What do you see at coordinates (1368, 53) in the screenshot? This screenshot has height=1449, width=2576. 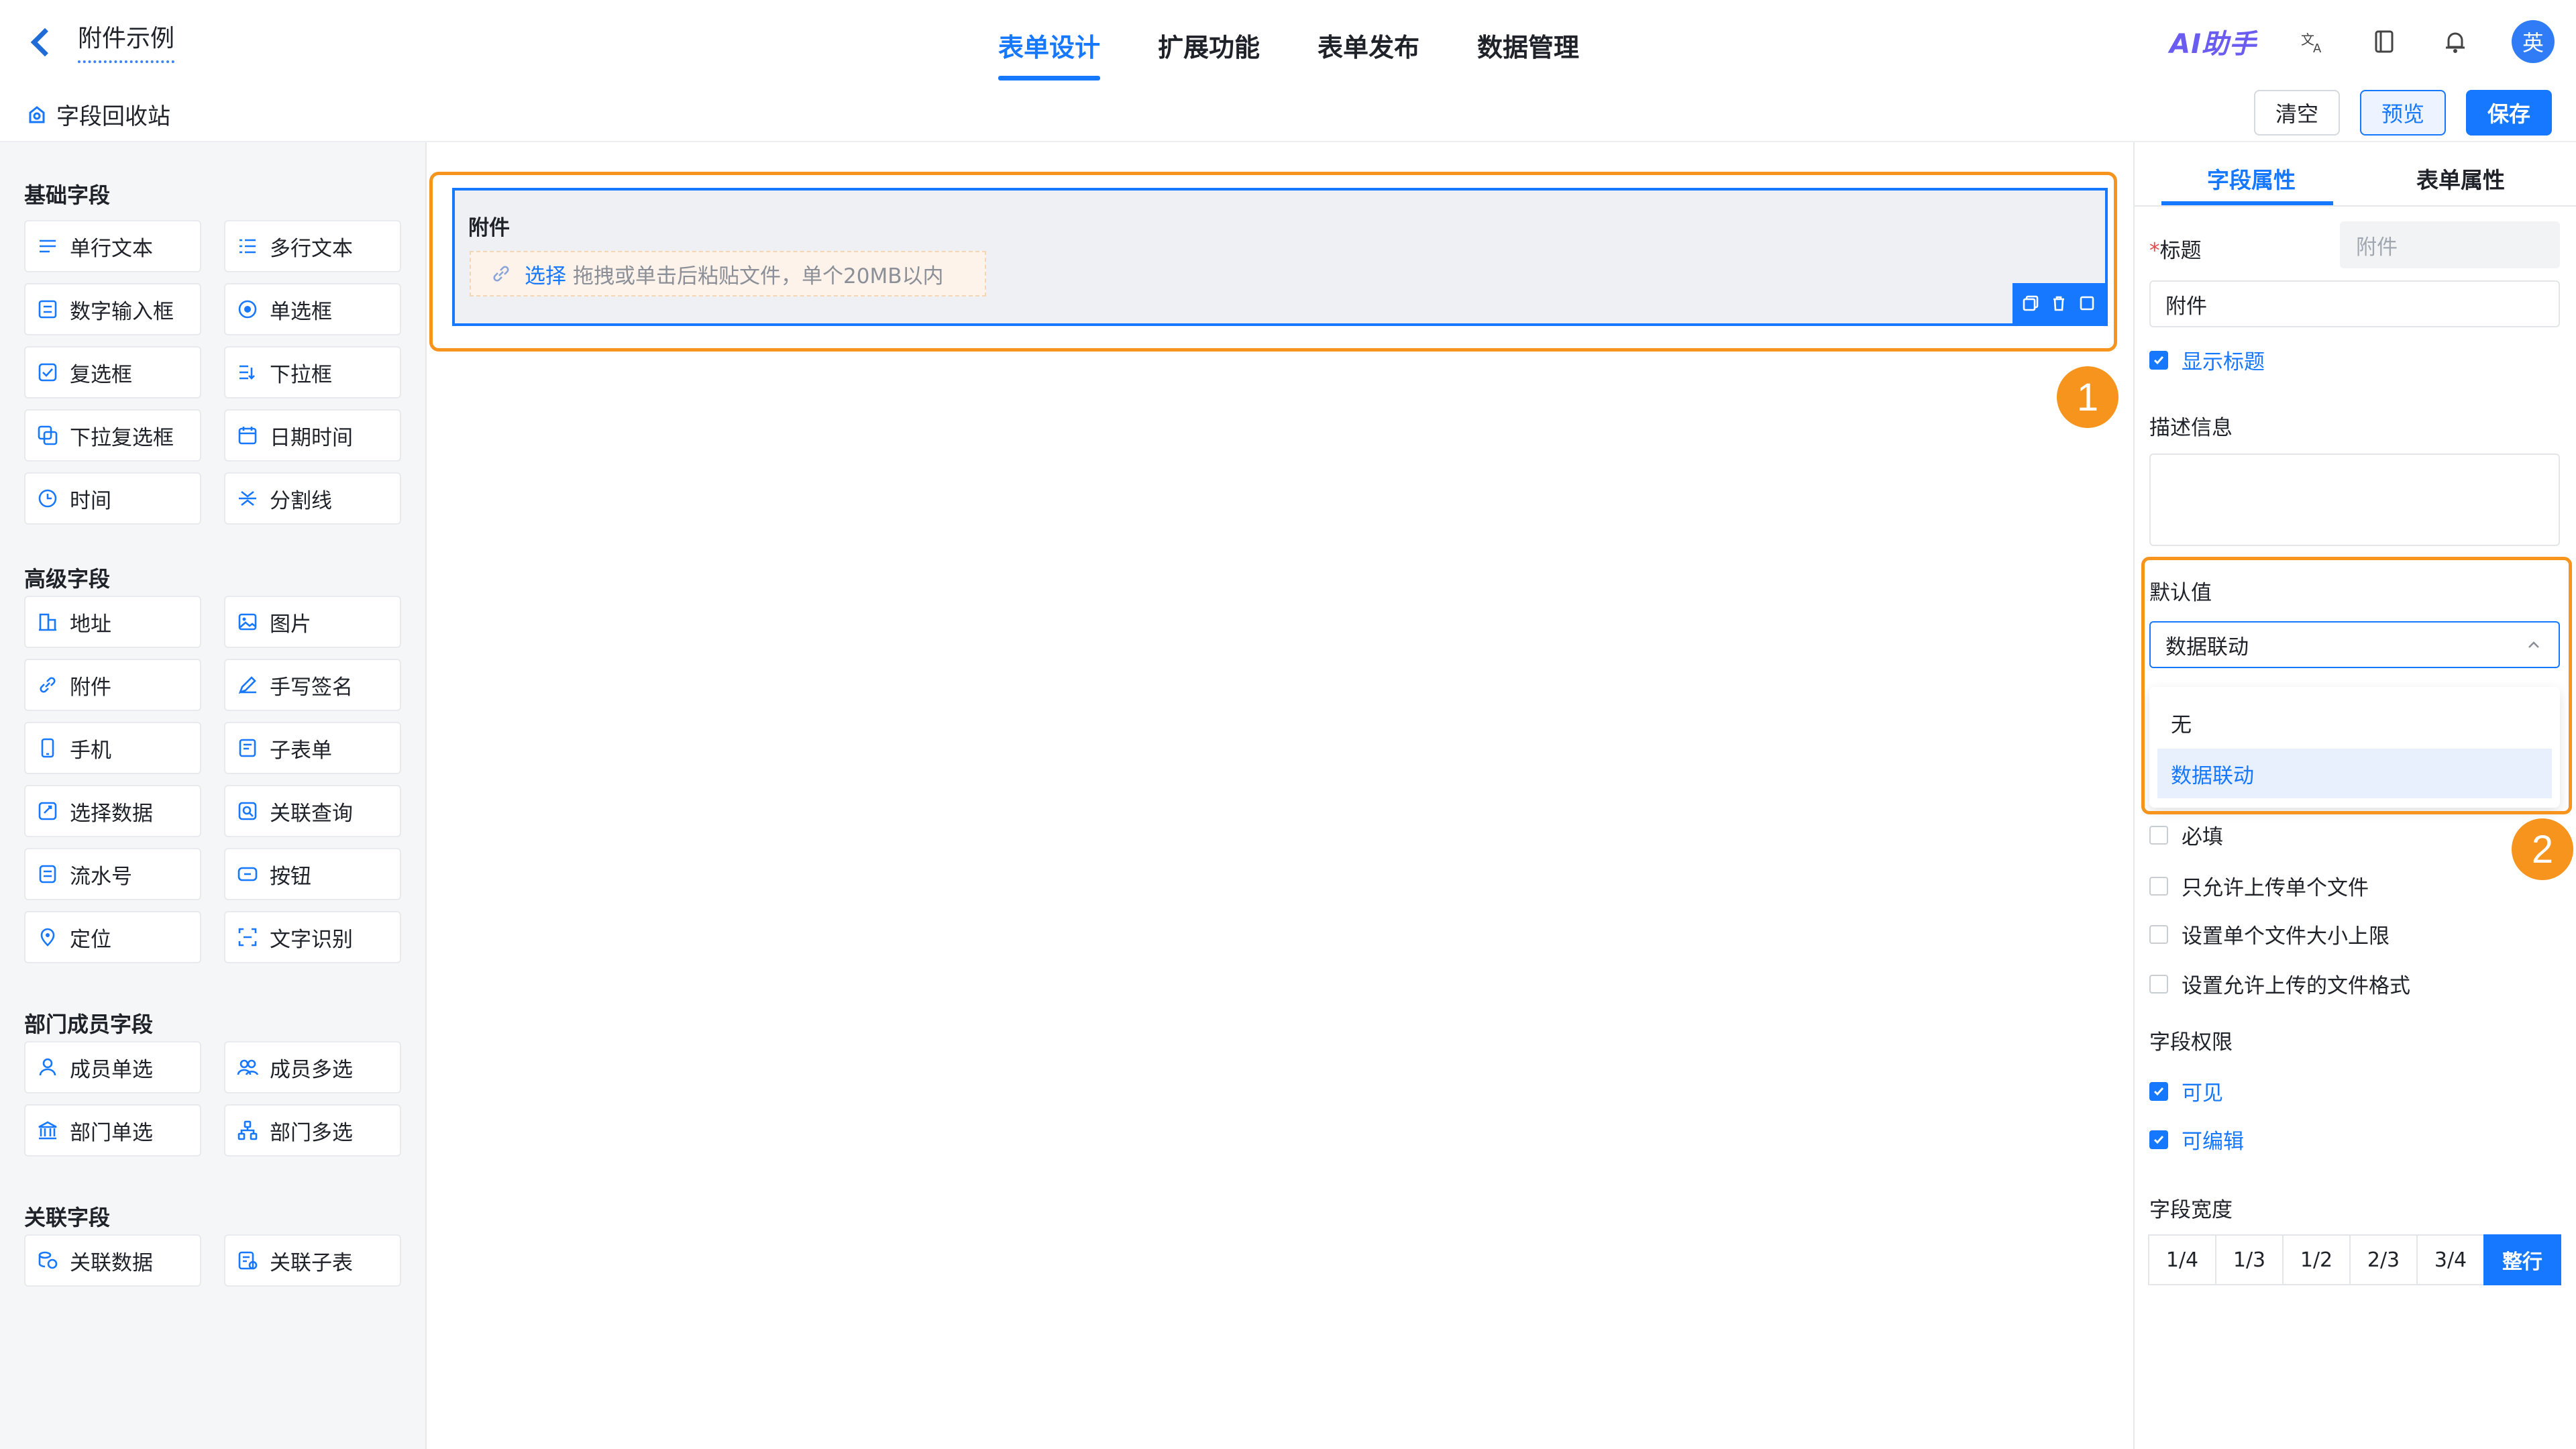 I see `tab-form-publish: 表单发布` at bounding box center [1368, 53].